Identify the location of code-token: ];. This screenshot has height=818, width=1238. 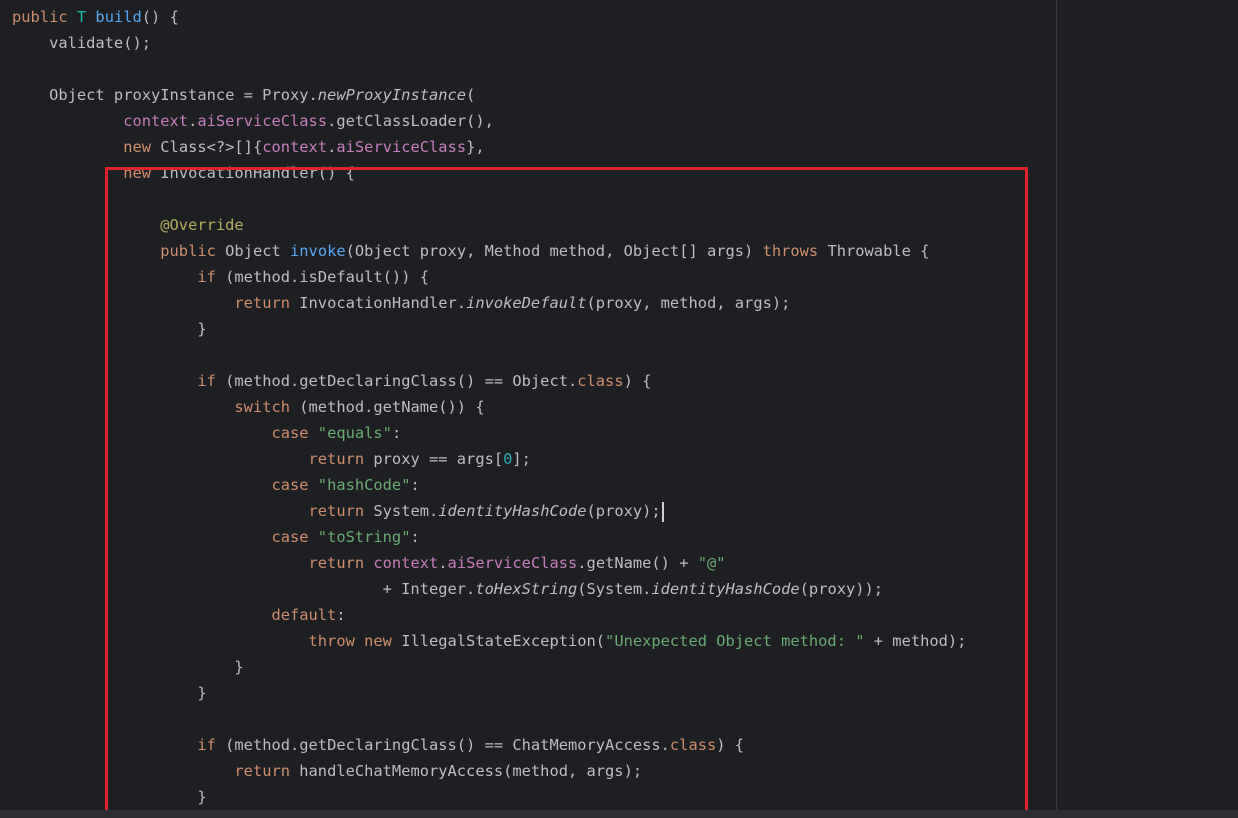
(521, 459).